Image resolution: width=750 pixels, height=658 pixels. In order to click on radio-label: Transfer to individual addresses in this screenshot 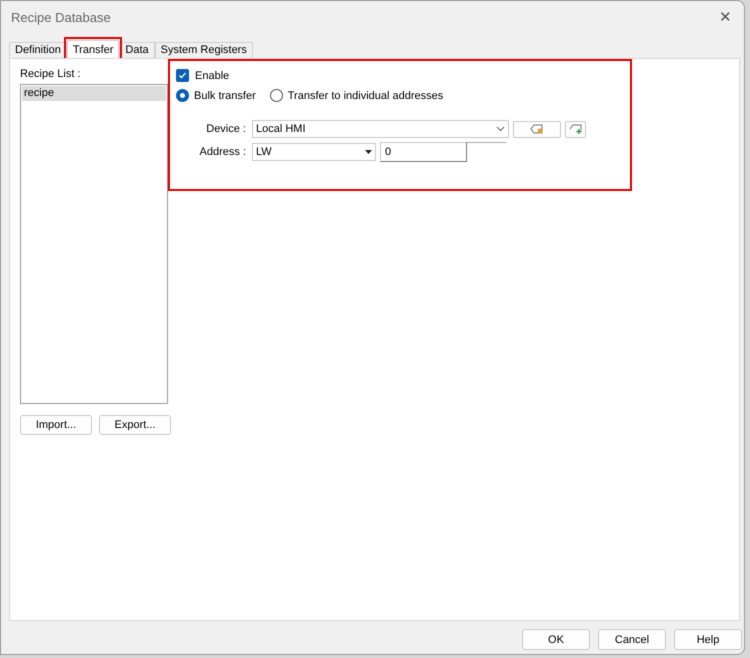, I will do `click(366, 96)`.